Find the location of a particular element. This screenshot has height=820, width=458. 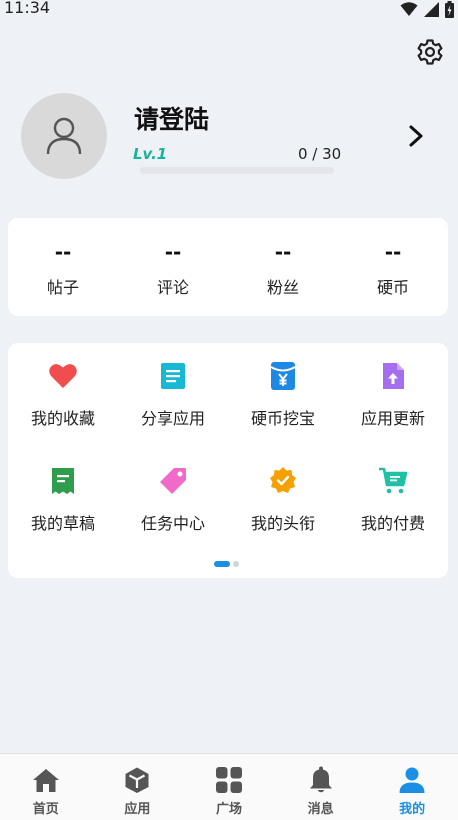

stat-posts: -- 帖子 is located at coordinates (63, 267).